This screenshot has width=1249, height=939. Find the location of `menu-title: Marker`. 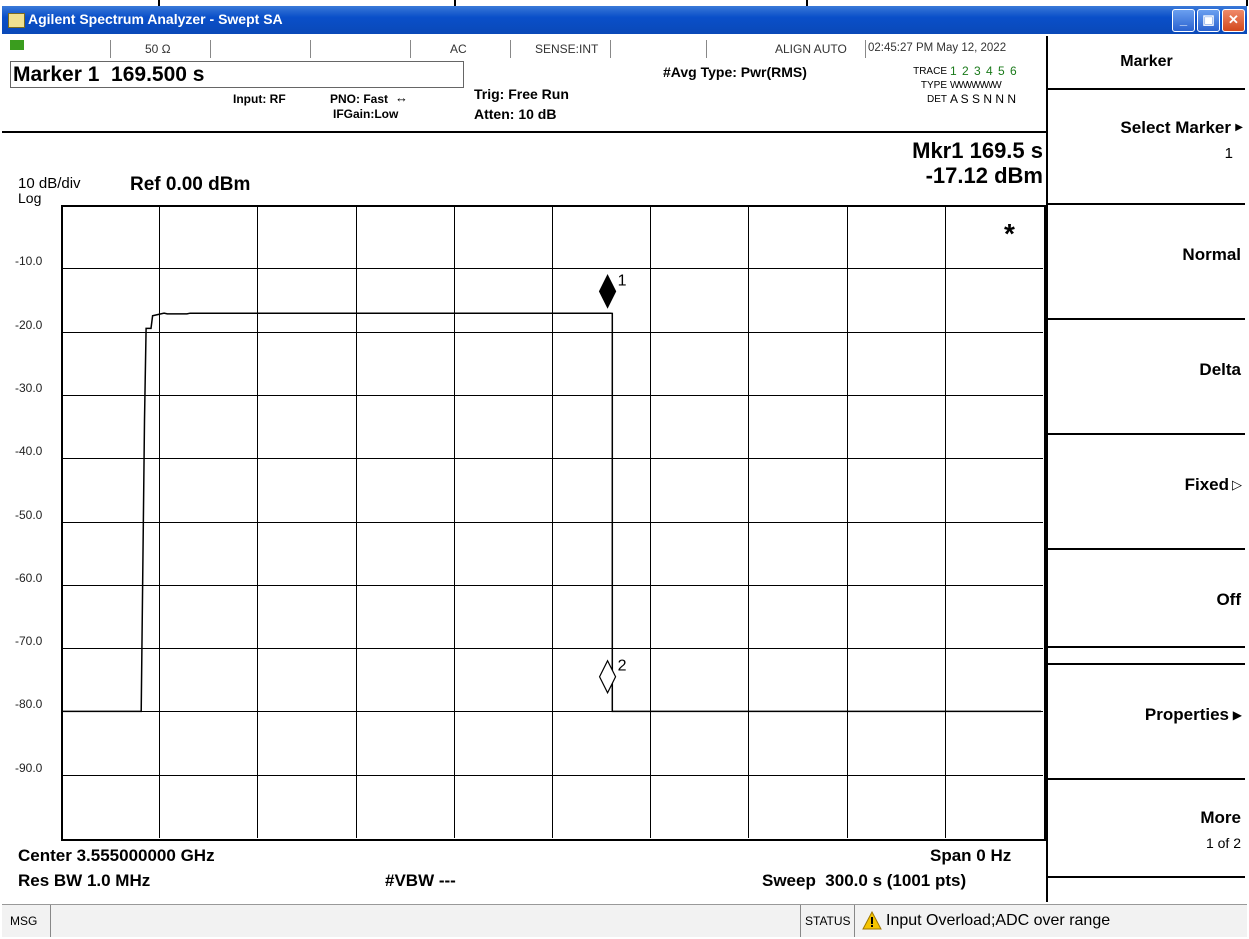

menu-title: Marker is located at coordinates (1146, 61).